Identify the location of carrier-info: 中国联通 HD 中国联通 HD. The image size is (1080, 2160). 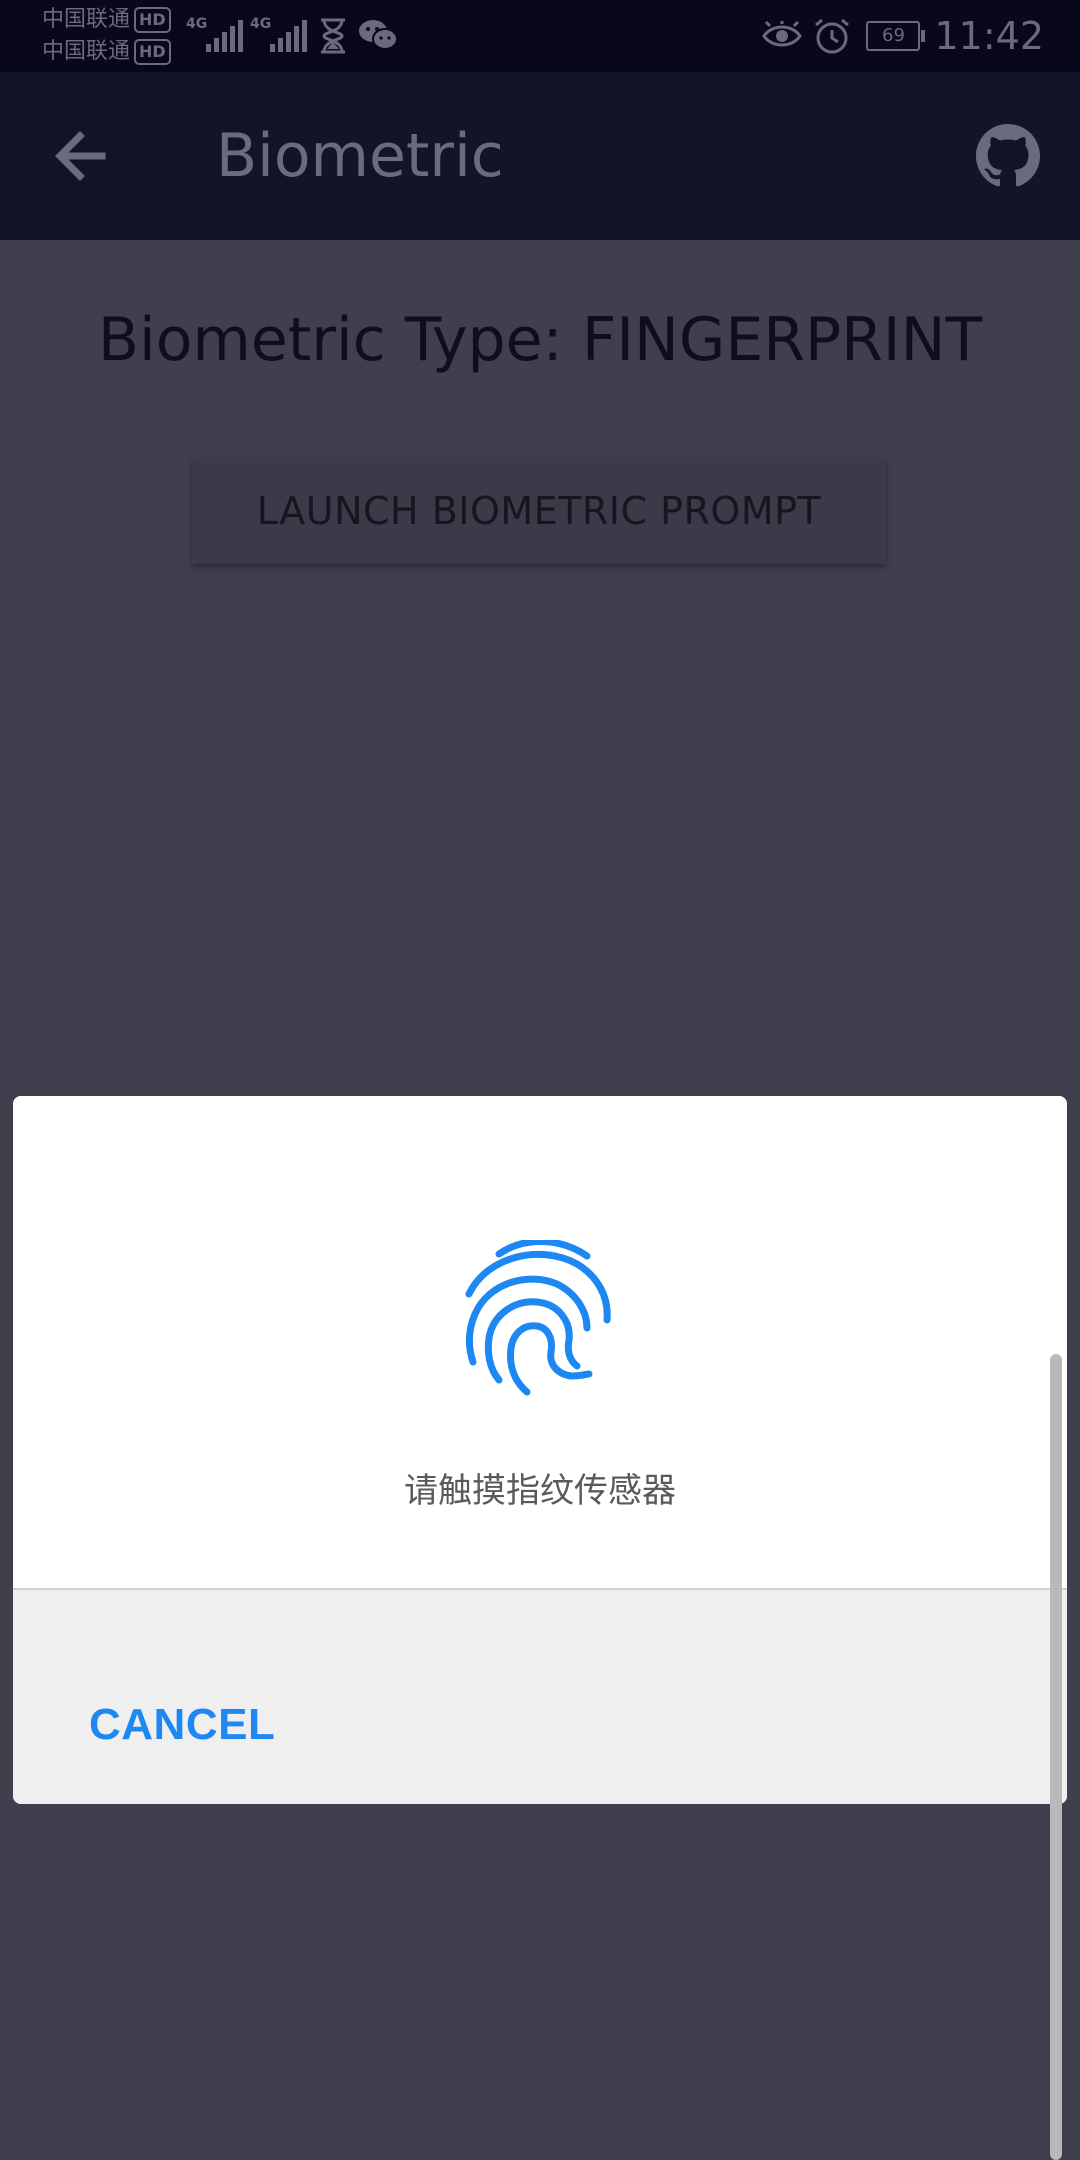
(112, 36).